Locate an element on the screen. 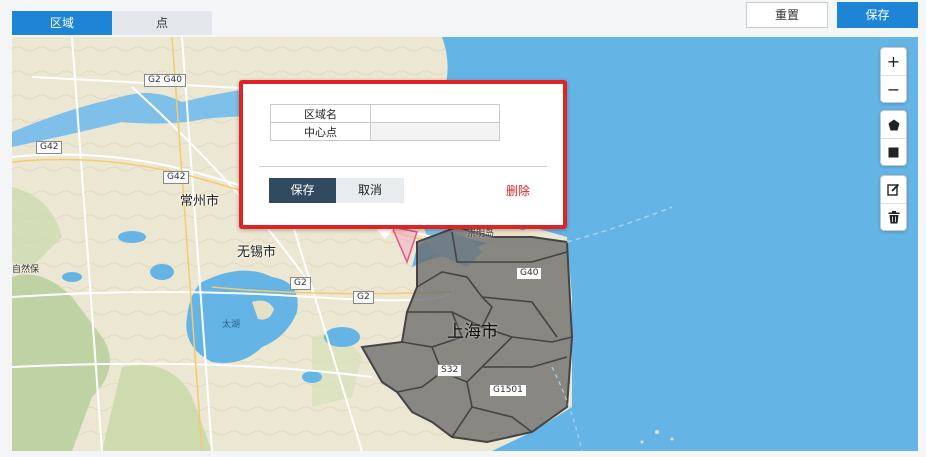 This screenshot has height=457, width=926. popup-delete-link: 删除 is located at coordinates (518, 190).